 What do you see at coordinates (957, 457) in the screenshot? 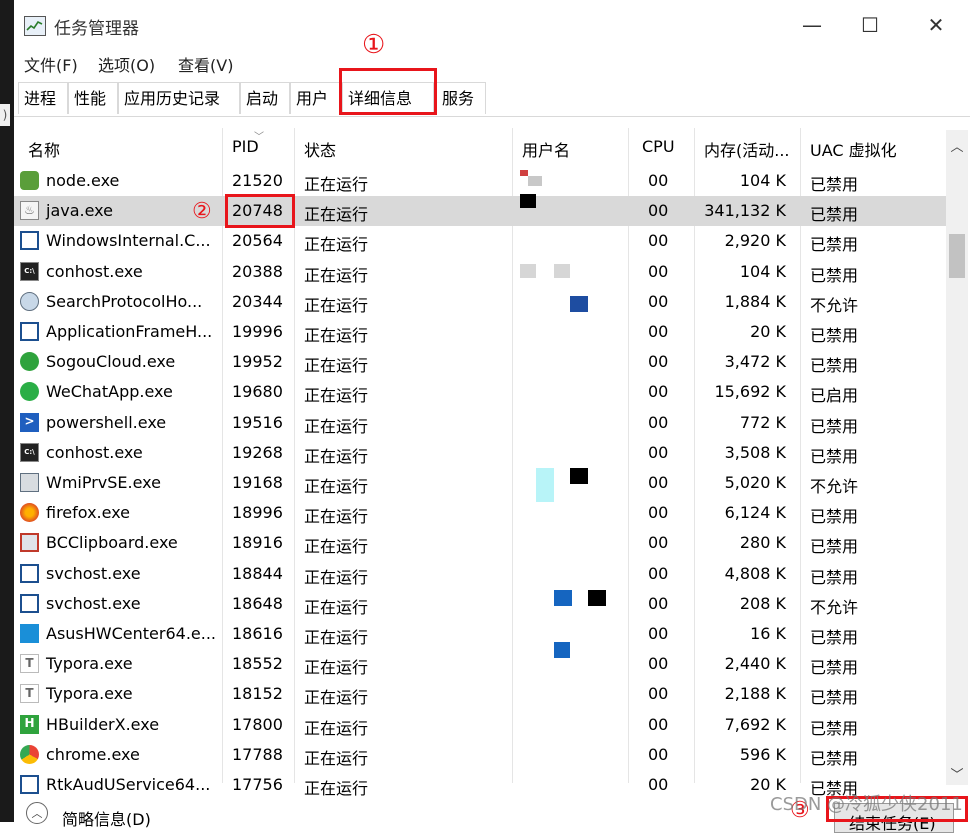
I see `vertical-scrollbar: ︿ ﹀` at bounding box center [957, 457].